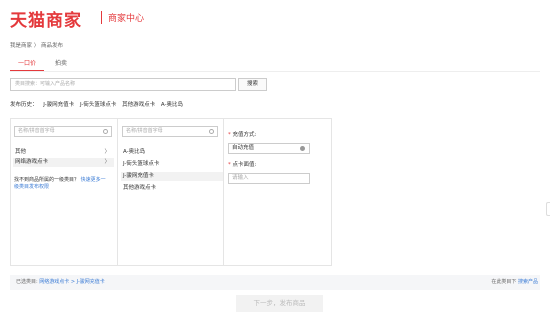  I want to click on label-text: 点卡面值:, so click(244, 165).